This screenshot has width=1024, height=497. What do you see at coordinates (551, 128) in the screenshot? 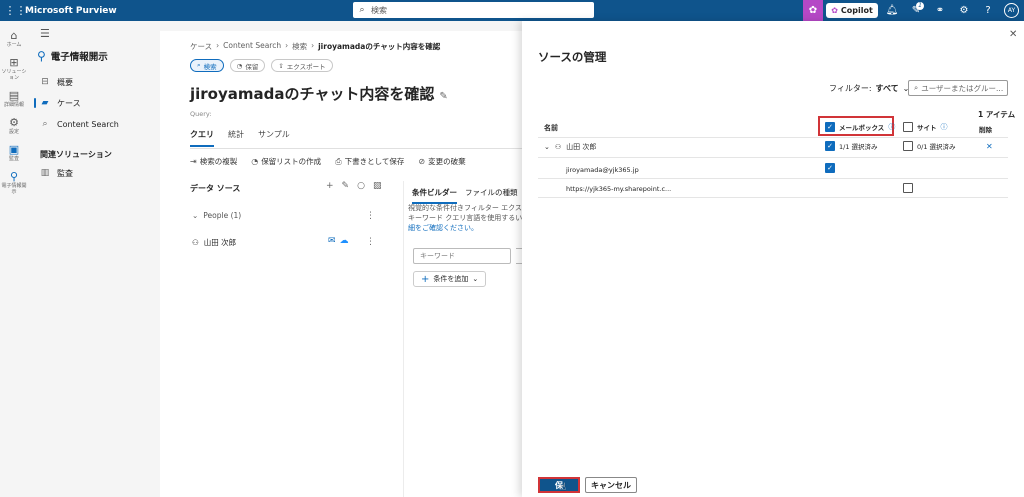
I see `column-name: 名前` at bounding box center [551, 128].